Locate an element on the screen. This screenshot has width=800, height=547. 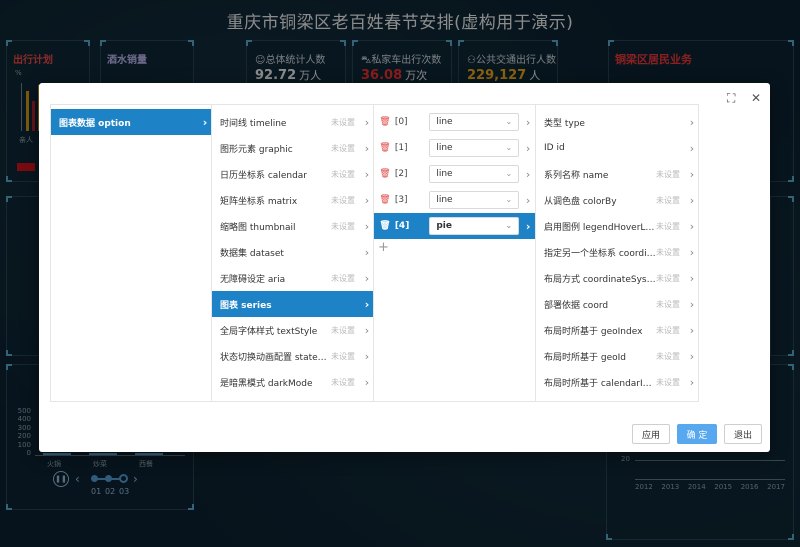
option-key-label: 缩略图 thumbnail is located at coordinates (258, 227).